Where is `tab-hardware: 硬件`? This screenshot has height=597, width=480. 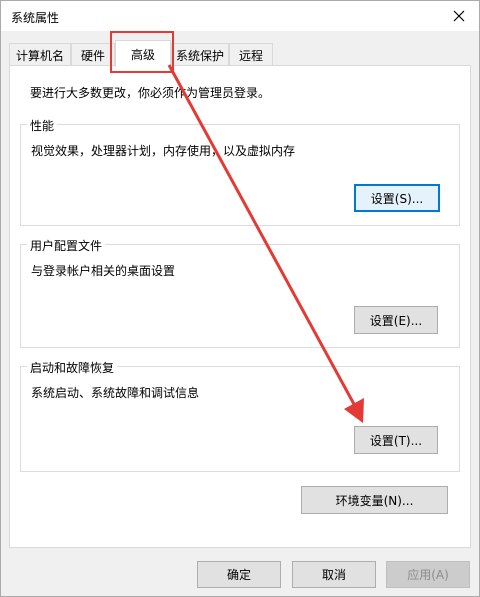 tab-hardware: 硬件 is located at coordinates (93, 54).